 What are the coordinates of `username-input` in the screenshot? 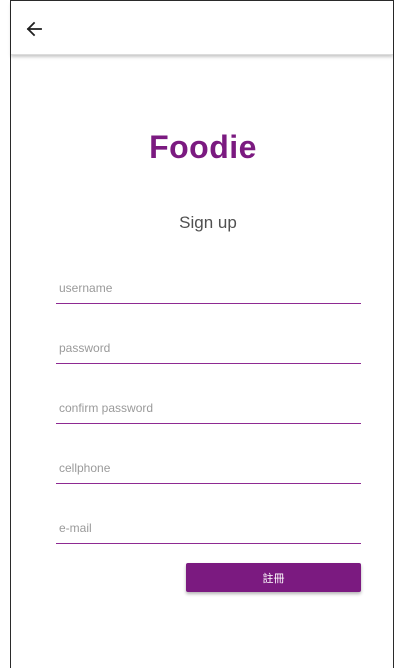 It's located at (208, 288).